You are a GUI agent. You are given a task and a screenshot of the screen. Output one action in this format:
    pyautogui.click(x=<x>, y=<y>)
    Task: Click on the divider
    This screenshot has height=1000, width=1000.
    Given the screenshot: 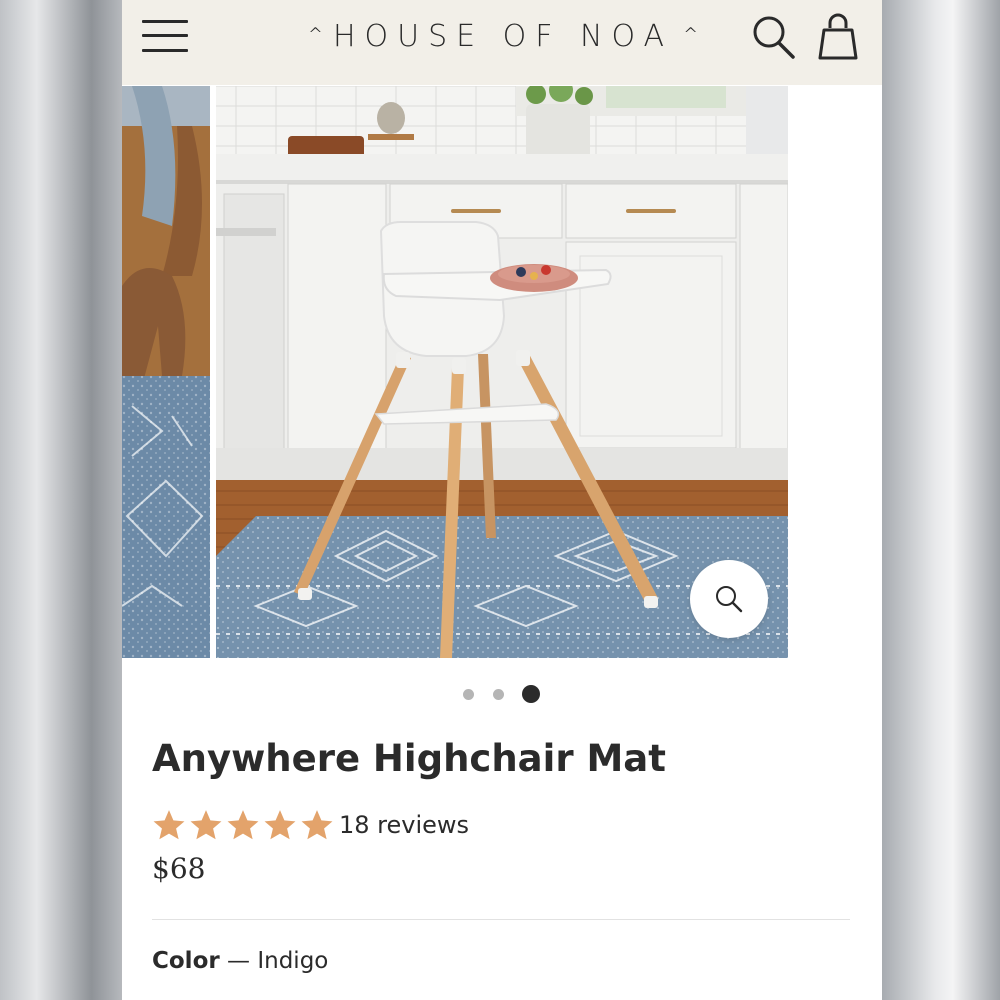 What is the action you would take?
    pyautogui.click(x=501, y=919)
    